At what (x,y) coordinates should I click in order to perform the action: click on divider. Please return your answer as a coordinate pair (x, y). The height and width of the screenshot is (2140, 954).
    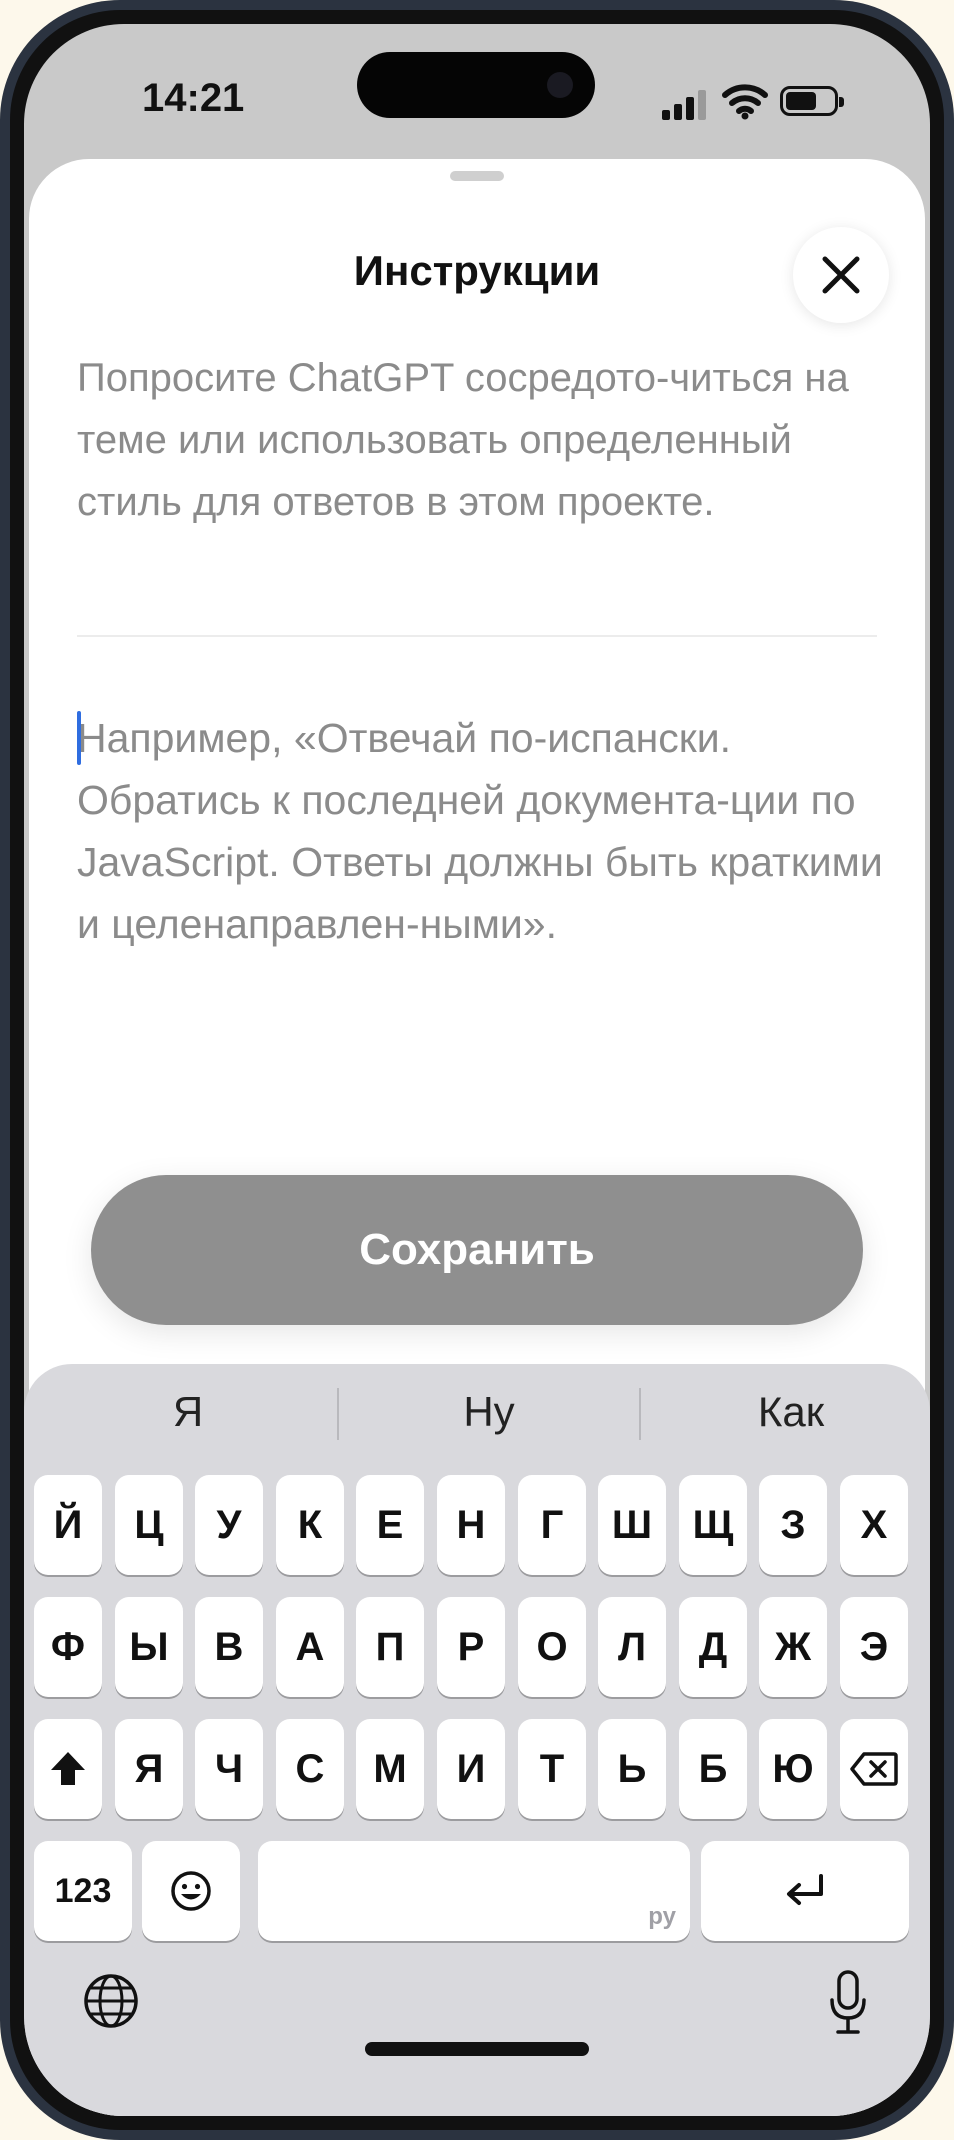
    Looking at the image, I should click on (477, 636).